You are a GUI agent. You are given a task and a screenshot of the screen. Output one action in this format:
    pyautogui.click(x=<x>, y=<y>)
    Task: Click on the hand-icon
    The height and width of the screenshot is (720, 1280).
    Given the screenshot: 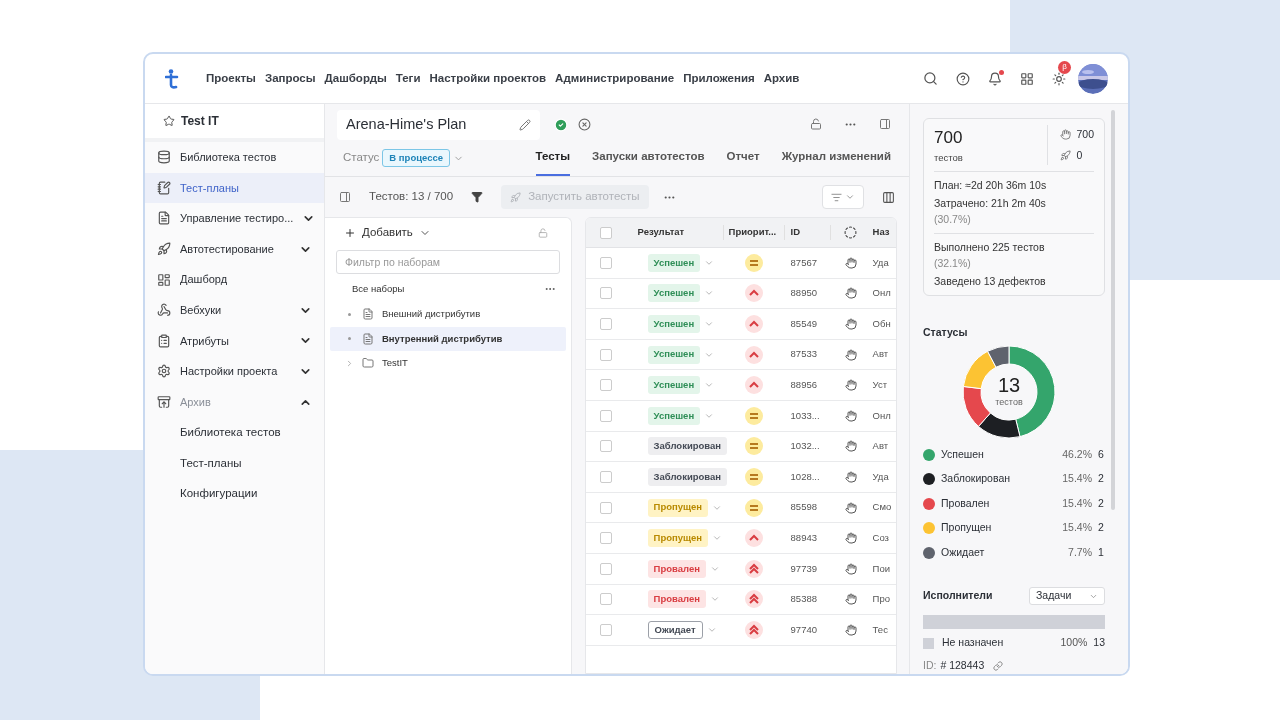 What is the action you would take?
    pyautogui.click(x=850, y=446)
    